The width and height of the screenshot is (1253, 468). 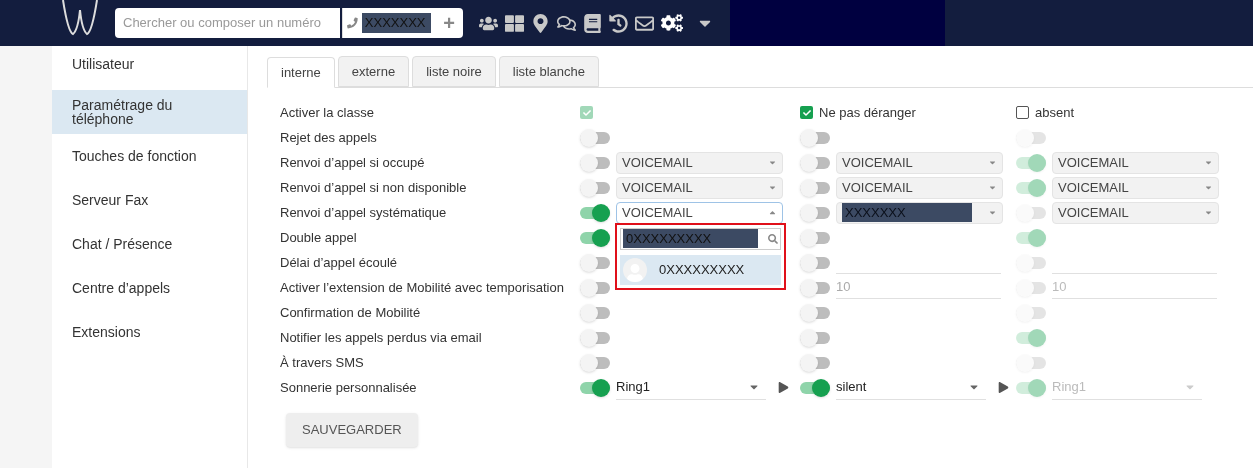 I want to click on setting-label: À travers SMS, so click(x=322, y=362).